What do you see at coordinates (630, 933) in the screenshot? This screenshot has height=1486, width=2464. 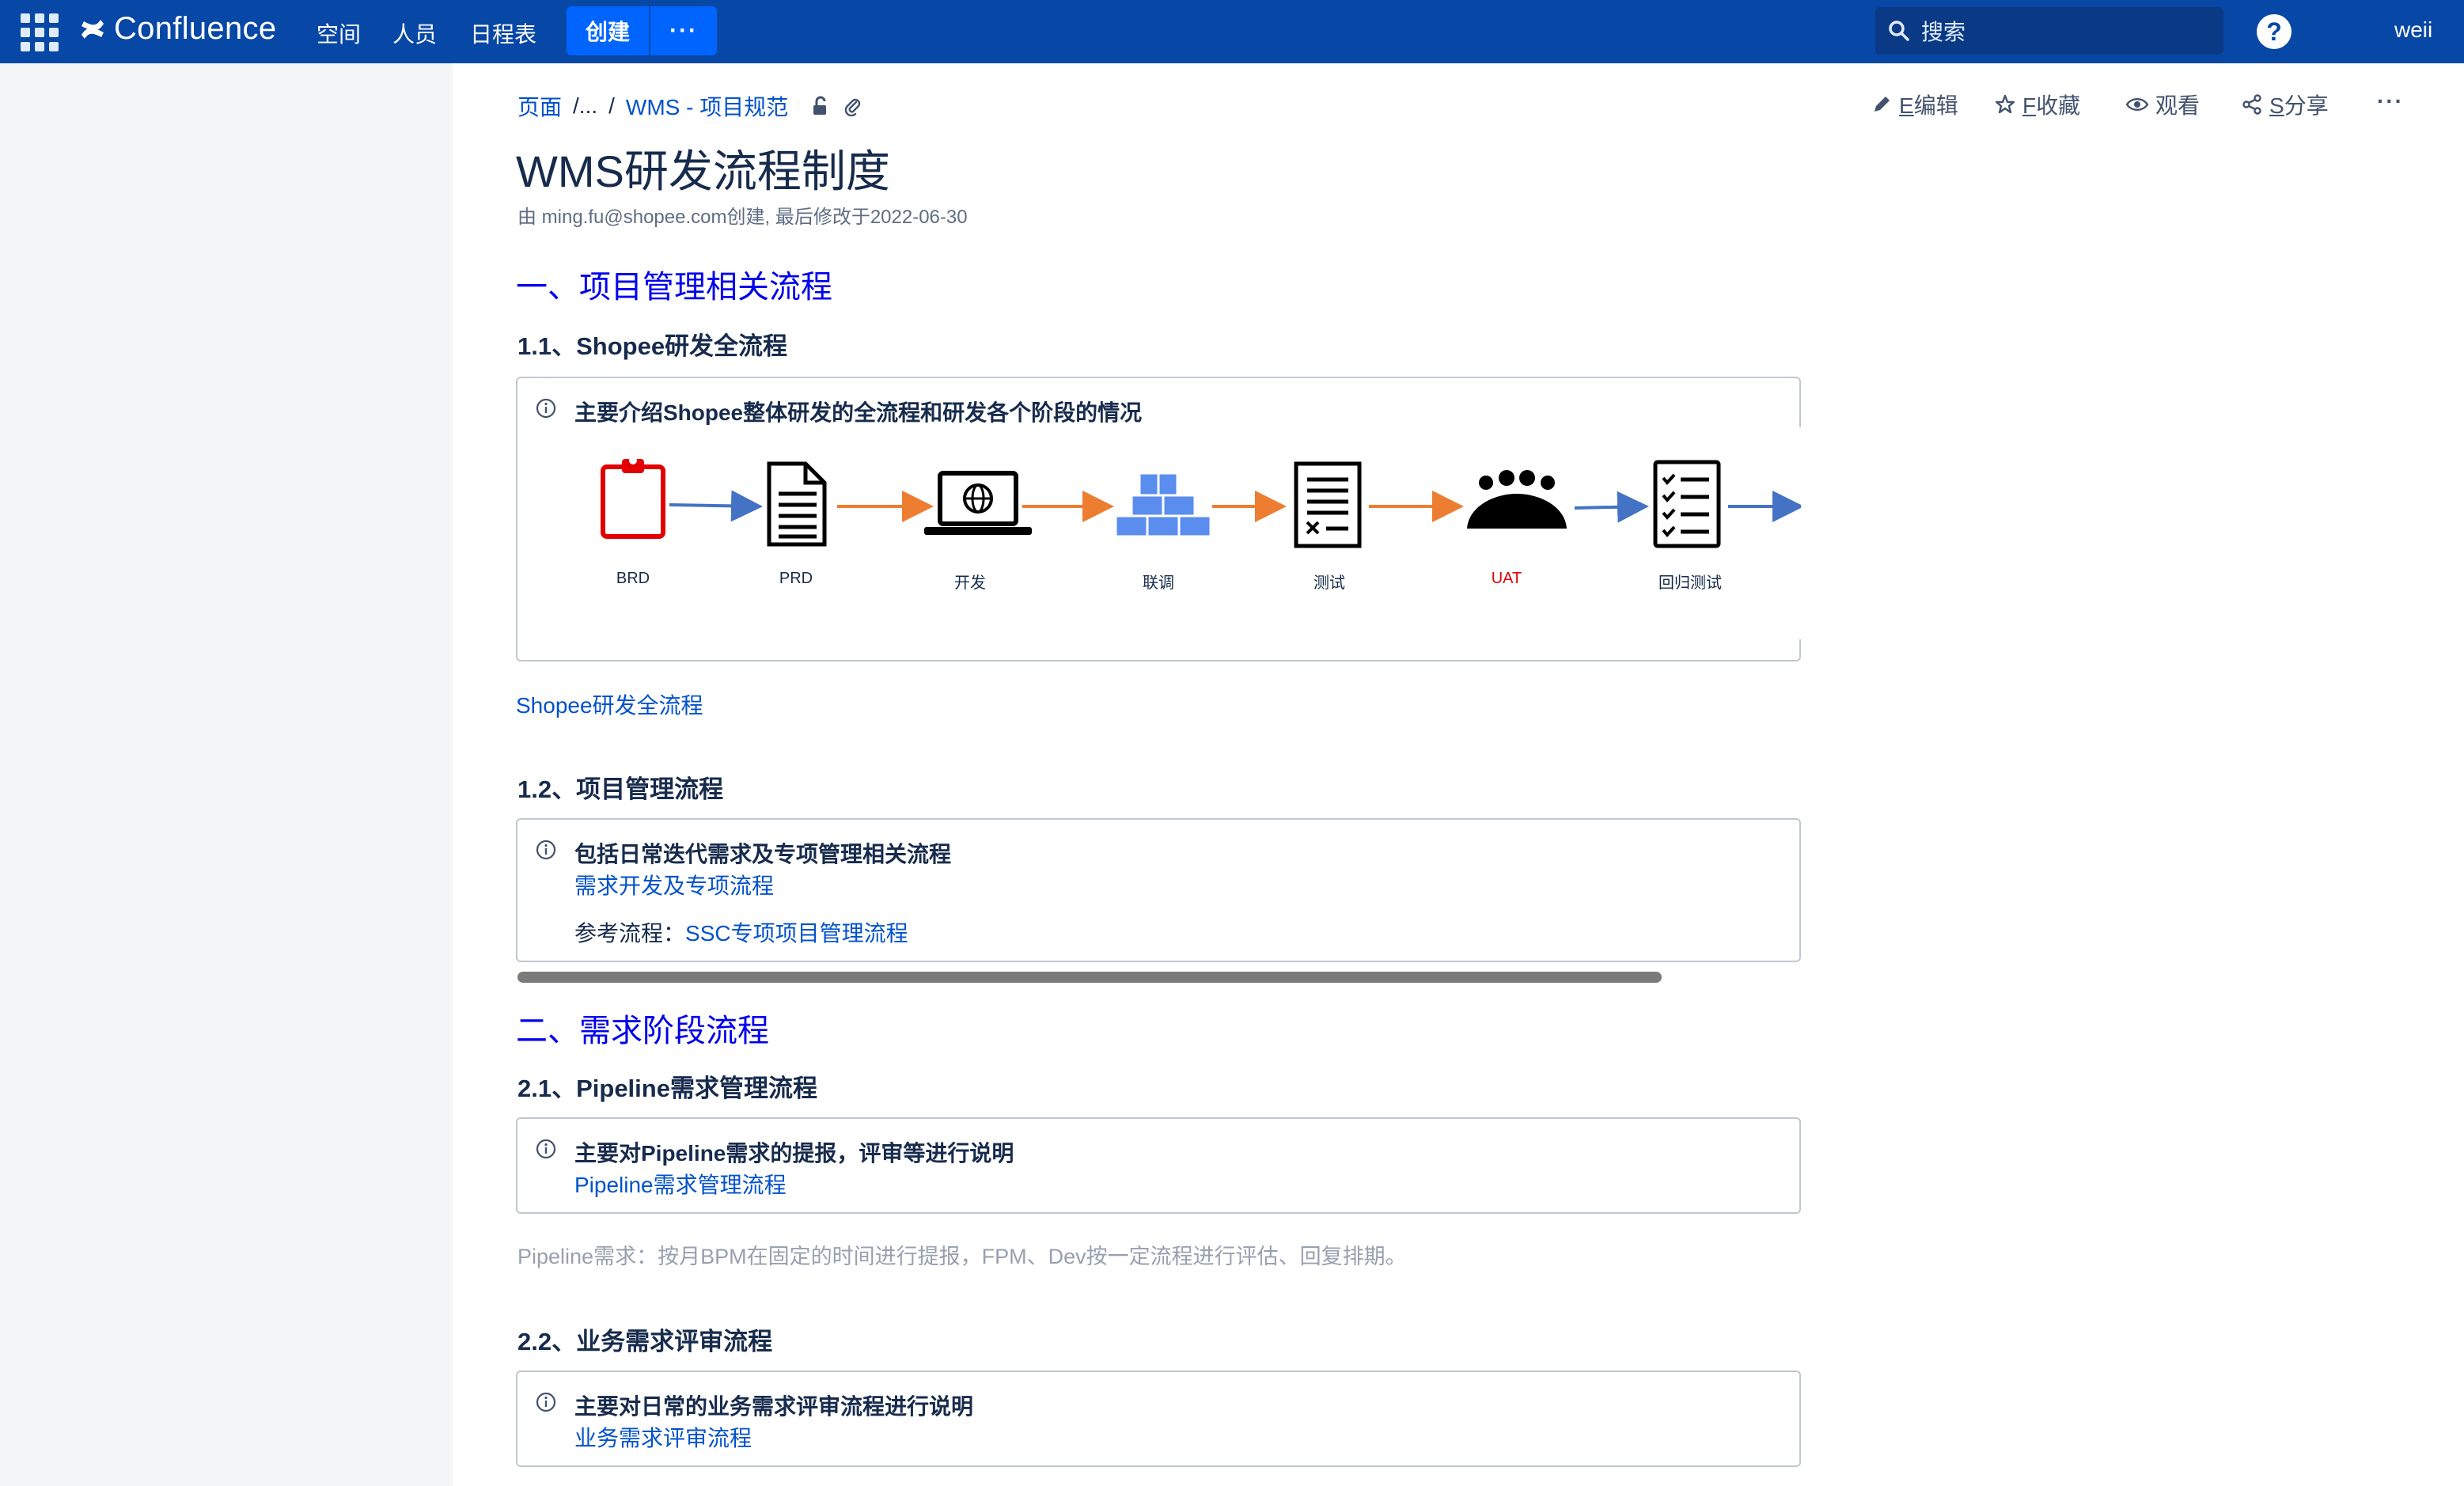 I see `reference-label: 参考流程：` at bounding box center [630, 933].